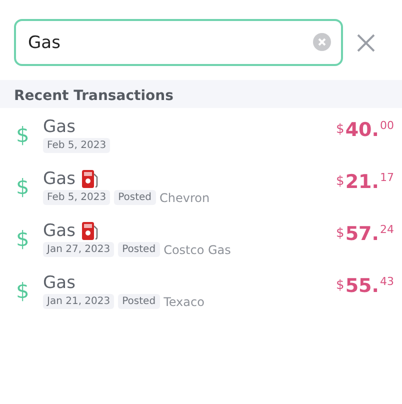  I want to click on merchant-name: Chevron, so click(185, 197).